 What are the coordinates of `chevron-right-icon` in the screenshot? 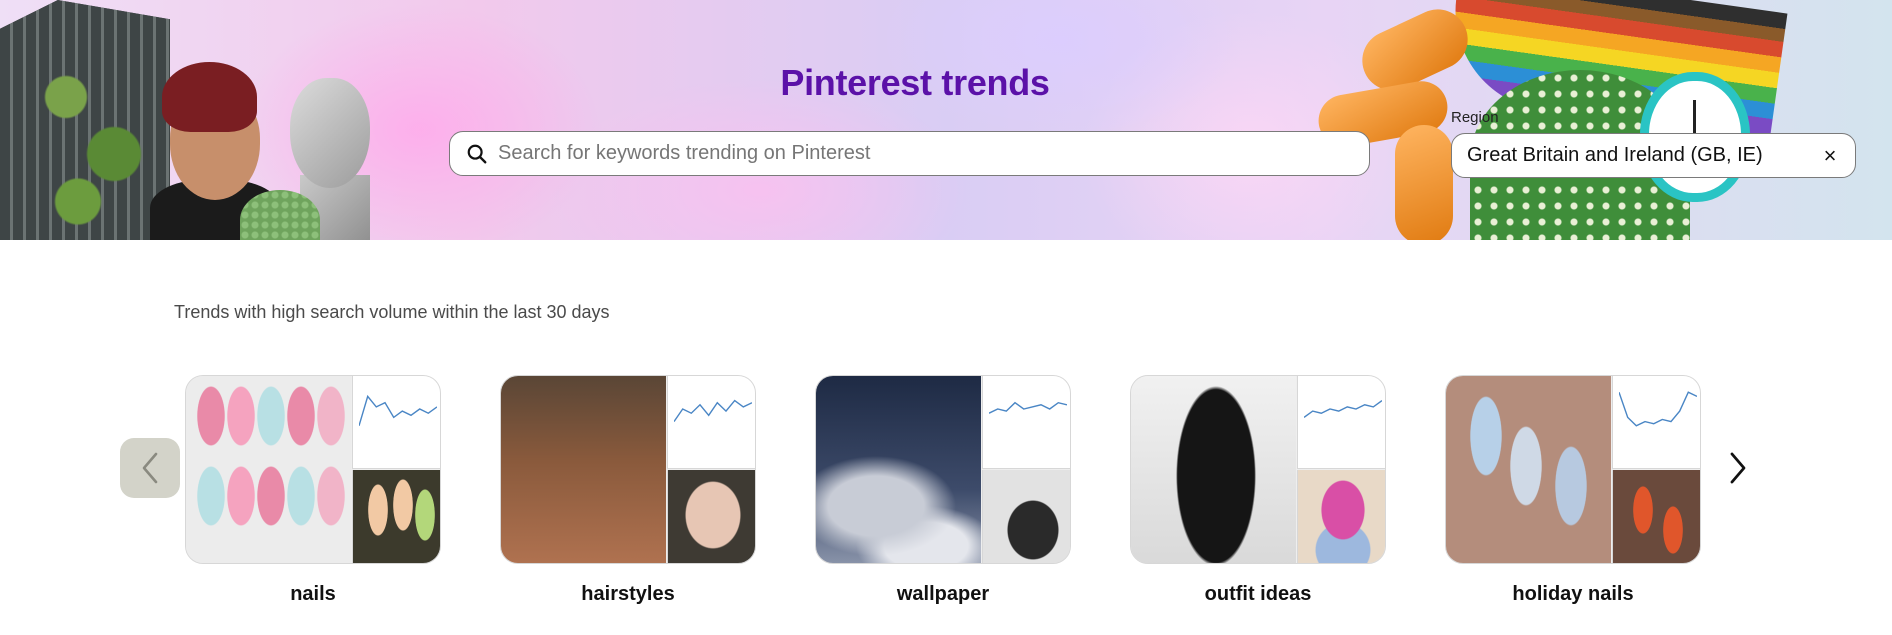 It's located at (1738, 468).